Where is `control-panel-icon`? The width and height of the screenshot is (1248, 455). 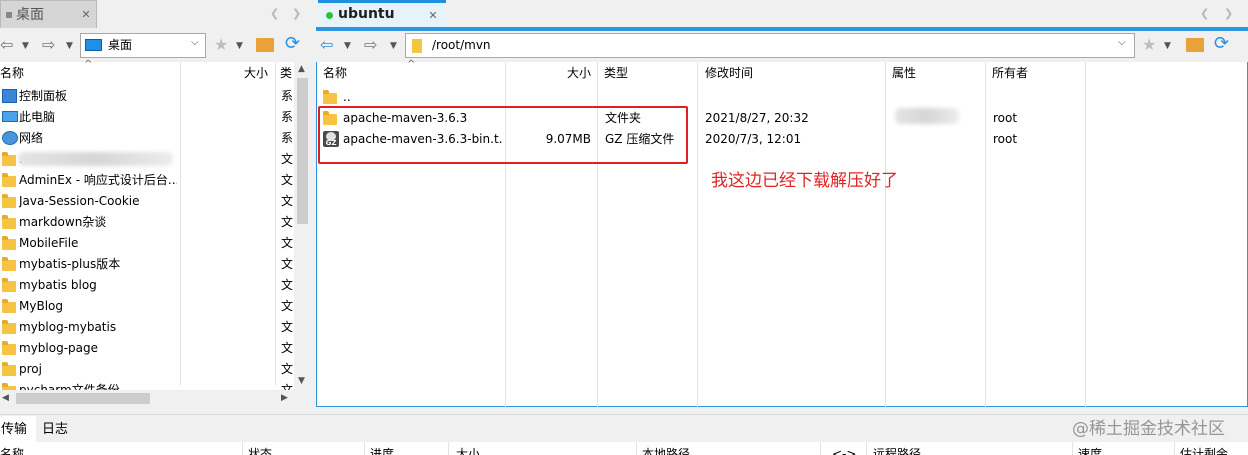
control-panel-icon is located at coordinates (9, 96).